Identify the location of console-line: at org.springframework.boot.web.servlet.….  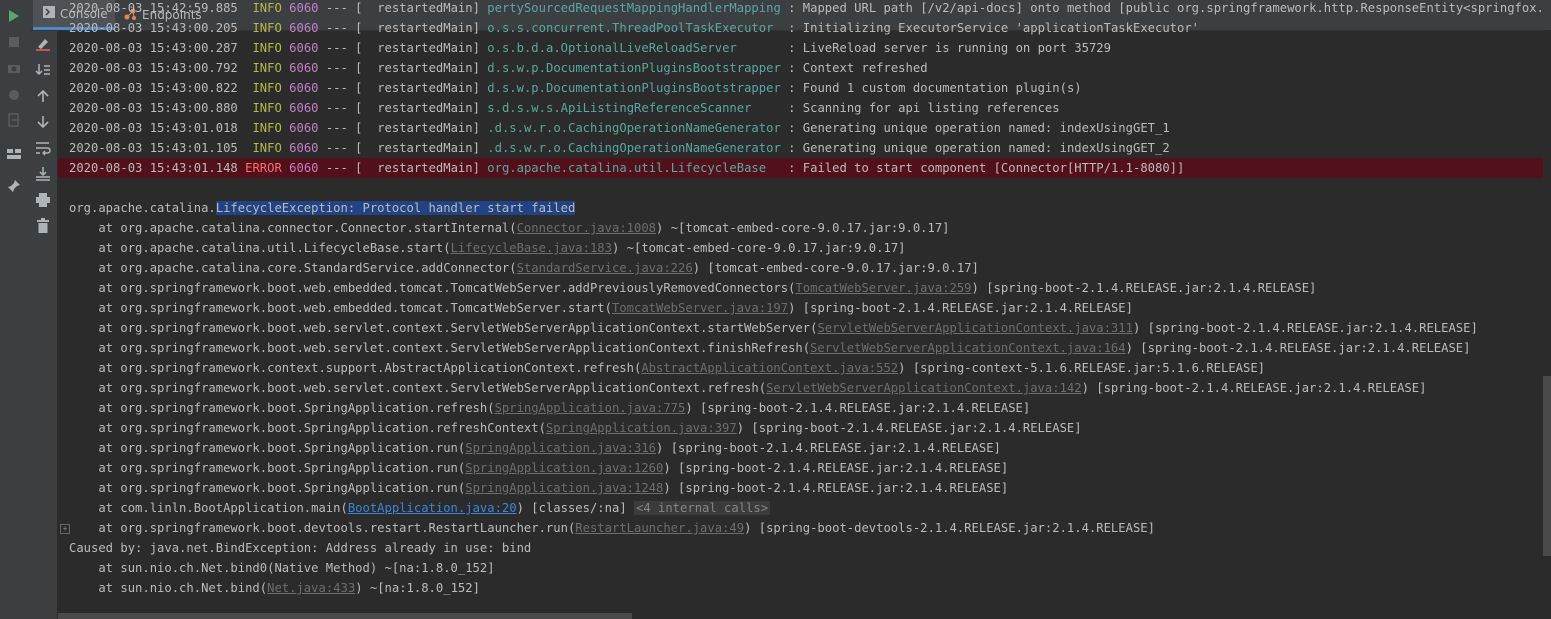
(747, 388).